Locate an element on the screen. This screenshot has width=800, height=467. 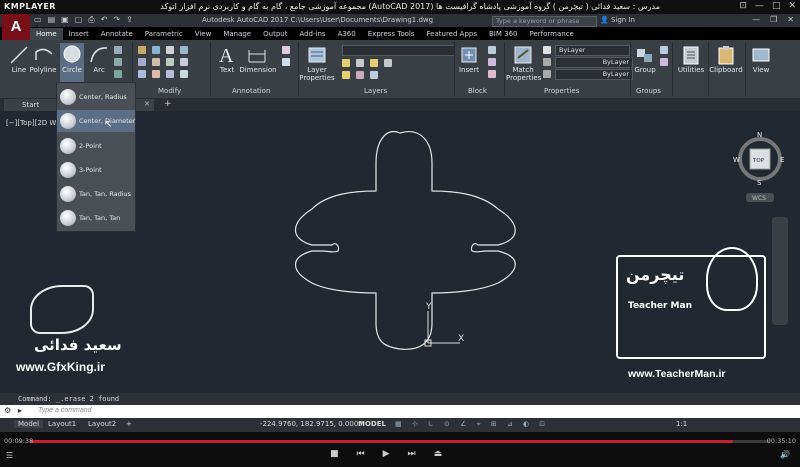
mirror-icon is located at coordinates (156, 62).